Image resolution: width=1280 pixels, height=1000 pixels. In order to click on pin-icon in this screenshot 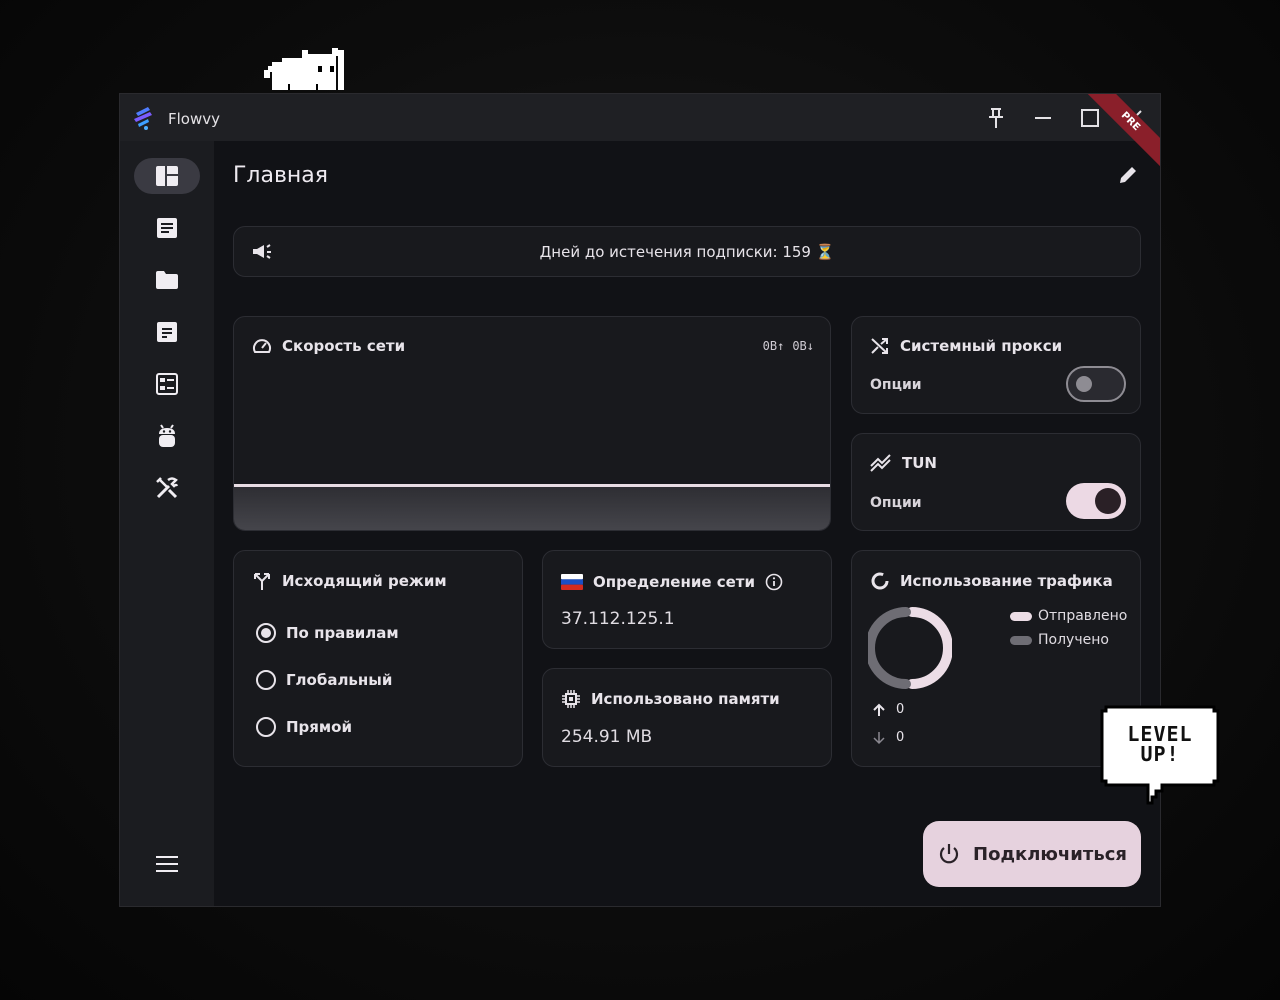, I will do `click(996, 118)`.